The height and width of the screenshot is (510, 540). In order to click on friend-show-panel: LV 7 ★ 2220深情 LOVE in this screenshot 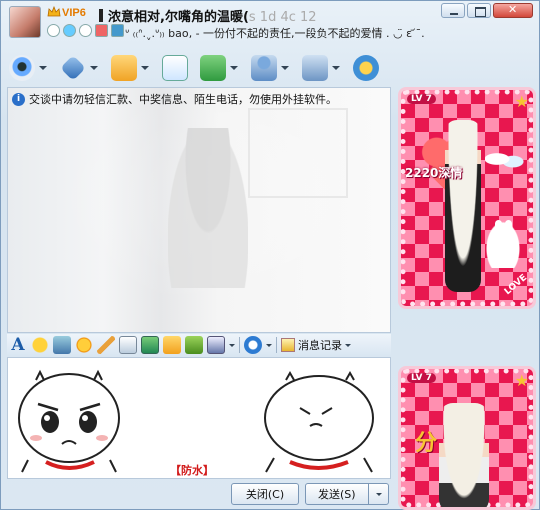, I will do `click(467, 198)`.